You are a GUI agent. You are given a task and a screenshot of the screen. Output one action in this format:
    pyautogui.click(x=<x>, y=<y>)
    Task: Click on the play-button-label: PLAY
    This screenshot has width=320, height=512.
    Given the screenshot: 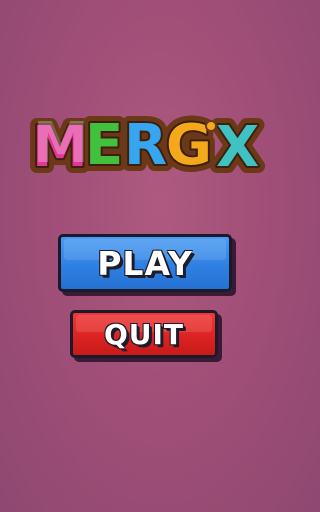 What is the action you would take?
    pyautogui.click(x=145, y=263)
    